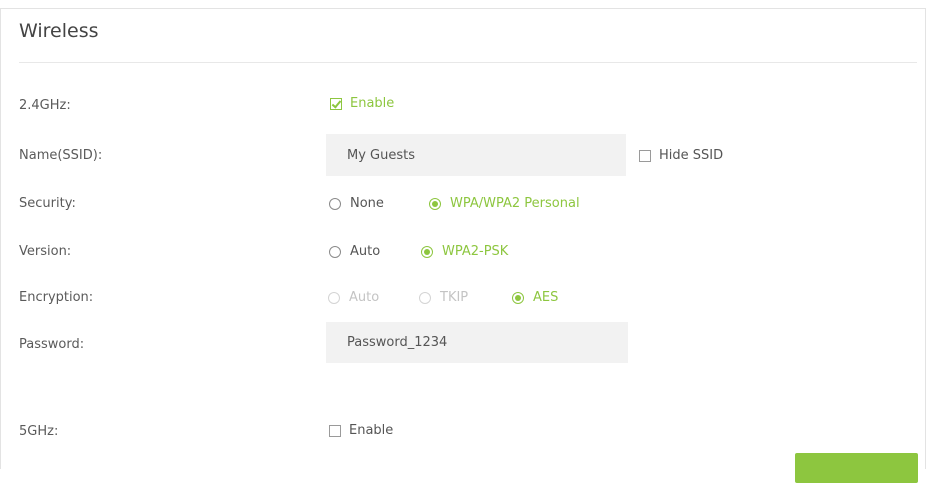 The height and width of the screenshot is (483, 927). Describe the element at coordinates (475, 251) in the screenshot. I see `version-option-label: WPA2-PSK` at that location.